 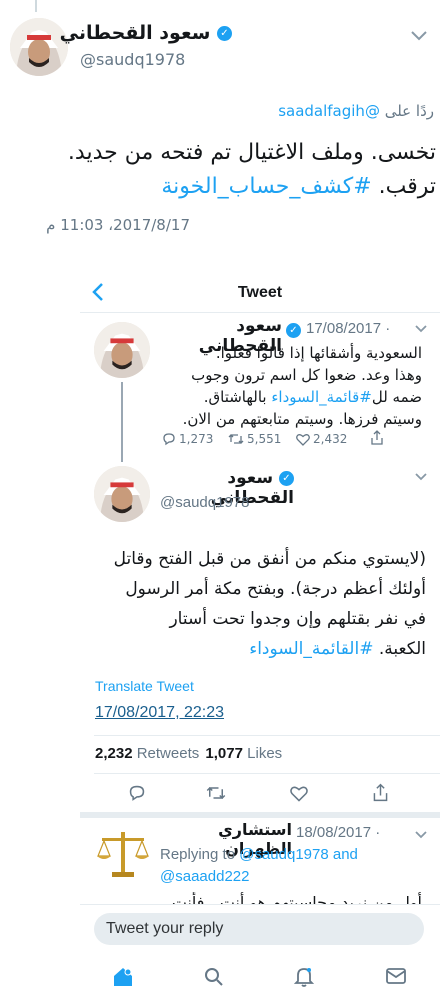 What do you see at coordinates (251, 152) in the screenshot?
I see `tweet-body-line1: تخسى. وملف الاغتيال تم فتحه من جديد.` at bounding box center [251, 152].